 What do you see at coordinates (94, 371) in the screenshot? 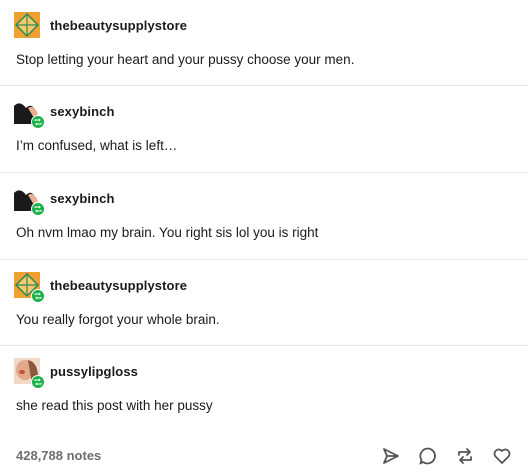
I see `username: pussylipgloss` at bounding box center [94, 371].